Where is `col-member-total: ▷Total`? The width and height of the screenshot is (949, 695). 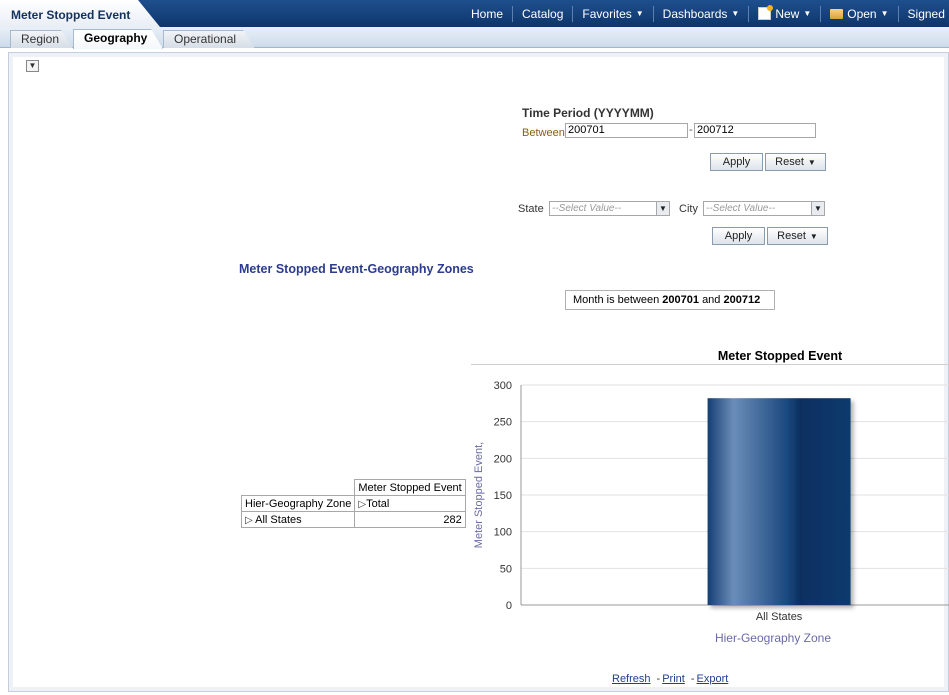 col-member-total: ▷Total is located at coordinates (410, 503).